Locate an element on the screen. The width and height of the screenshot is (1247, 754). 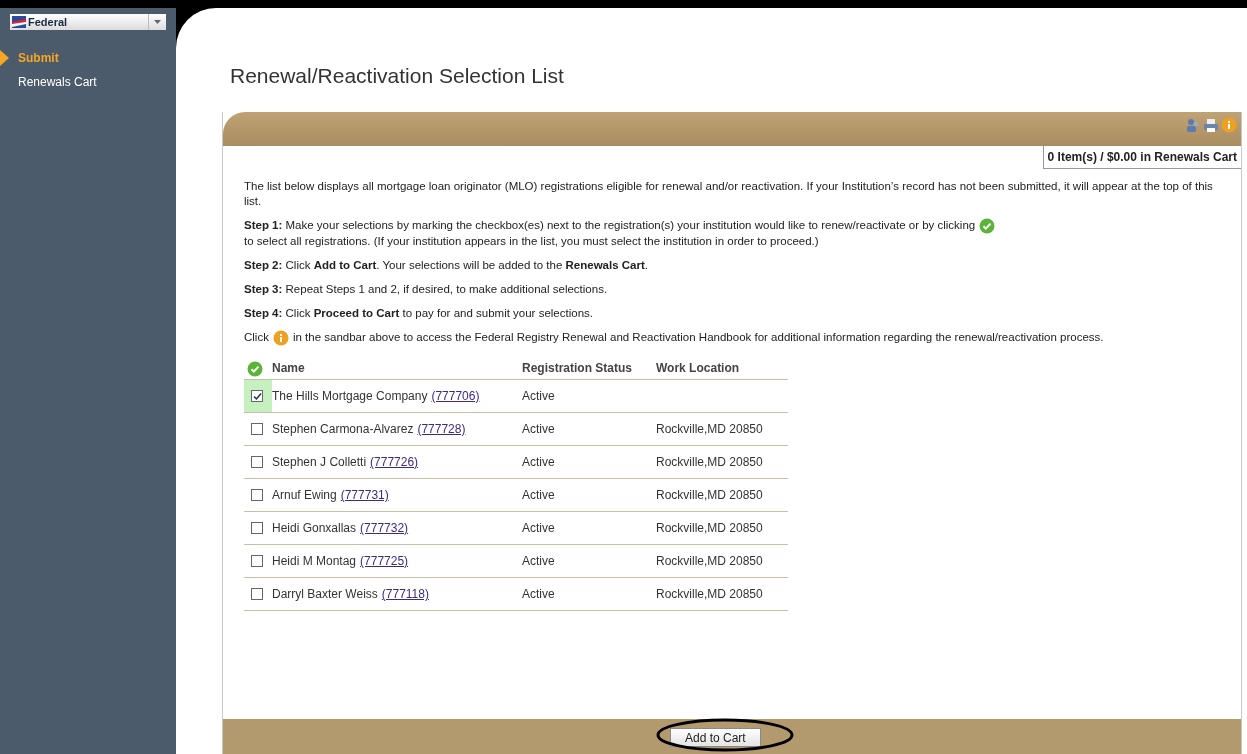
column-header: Registration Status is located at coordinates (589, 368).